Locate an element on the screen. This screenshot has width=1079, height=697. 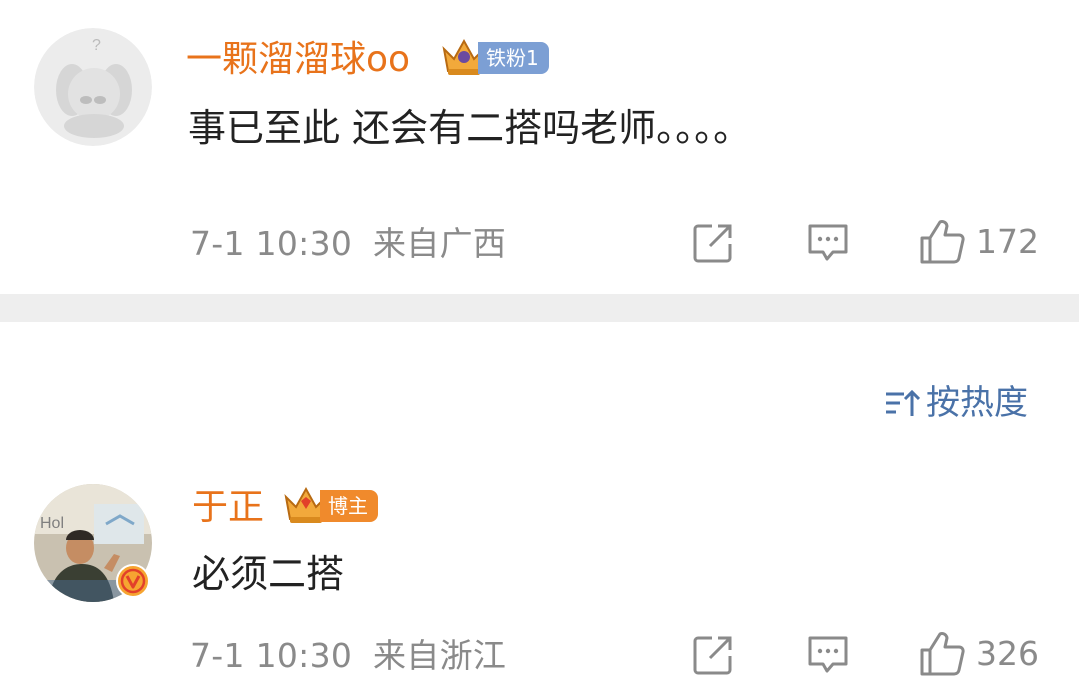
sort-by-hot-button: 按热度 is located at coordinates (956, 403).